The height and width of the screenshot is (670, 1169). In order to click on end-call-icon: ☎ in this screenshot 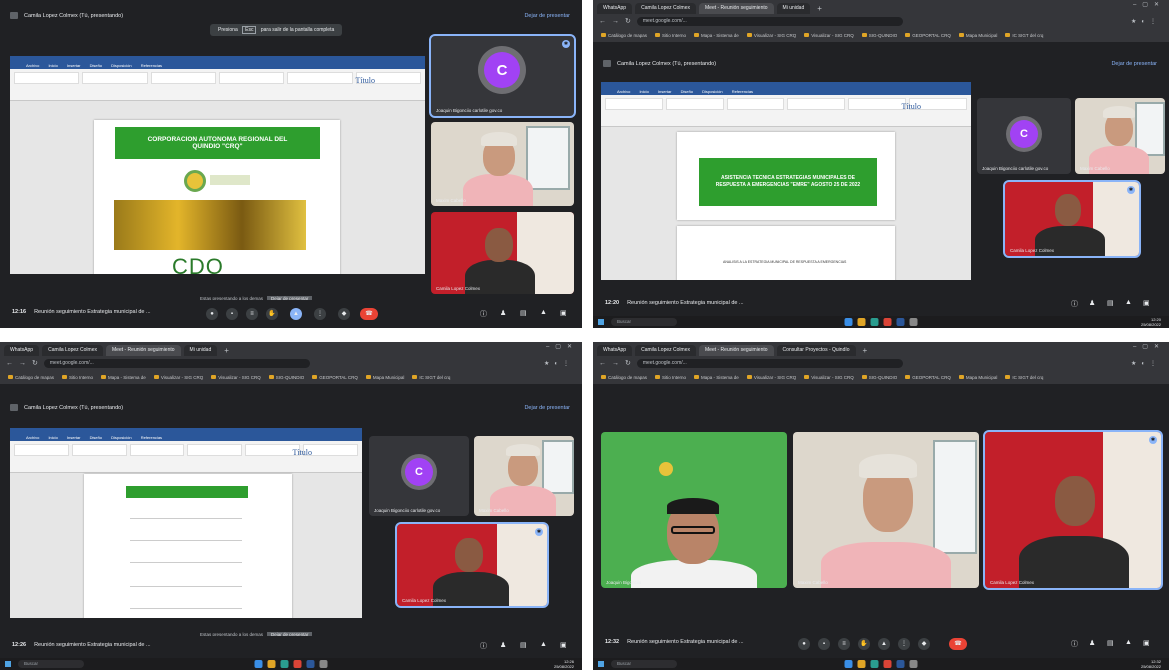, I will do `click(958, 644)`.